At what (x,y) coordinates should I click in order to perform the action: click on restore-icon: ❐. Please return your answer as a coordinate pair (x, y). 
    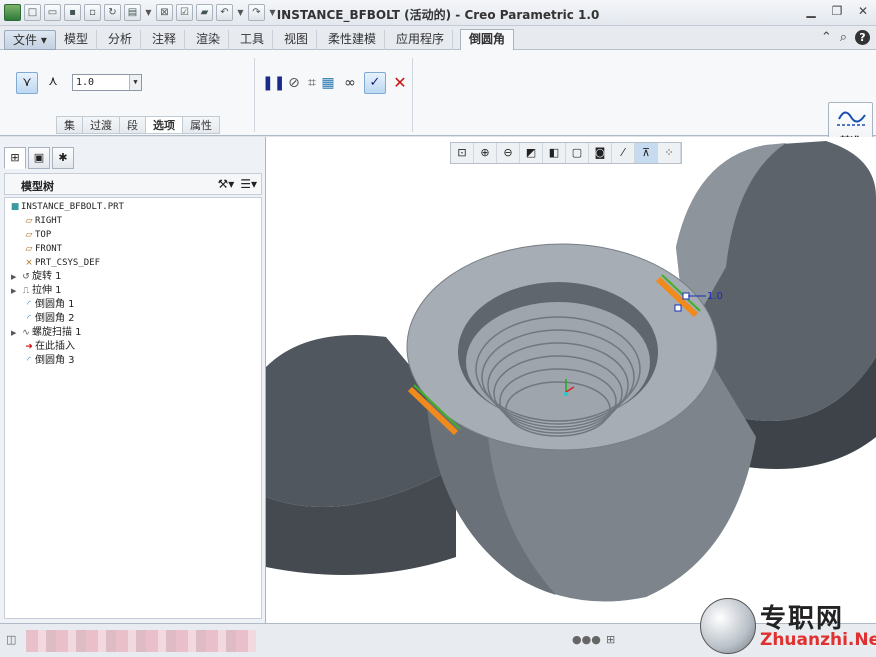
    Looking at the image, I should click on (837, 11).